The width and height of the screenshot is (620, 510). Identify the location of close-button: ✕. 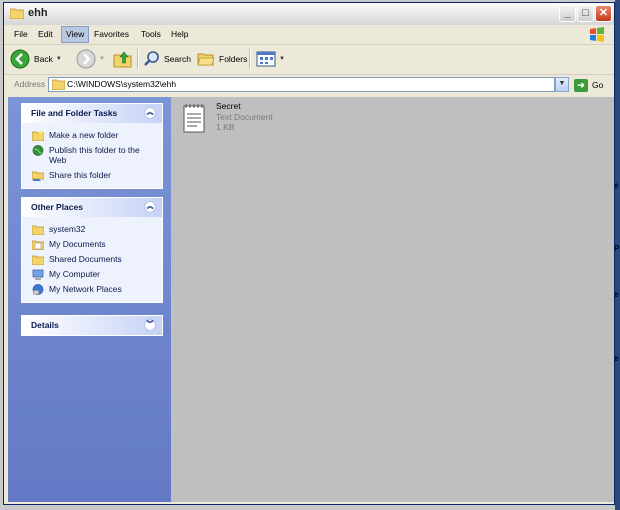
(603, 13).